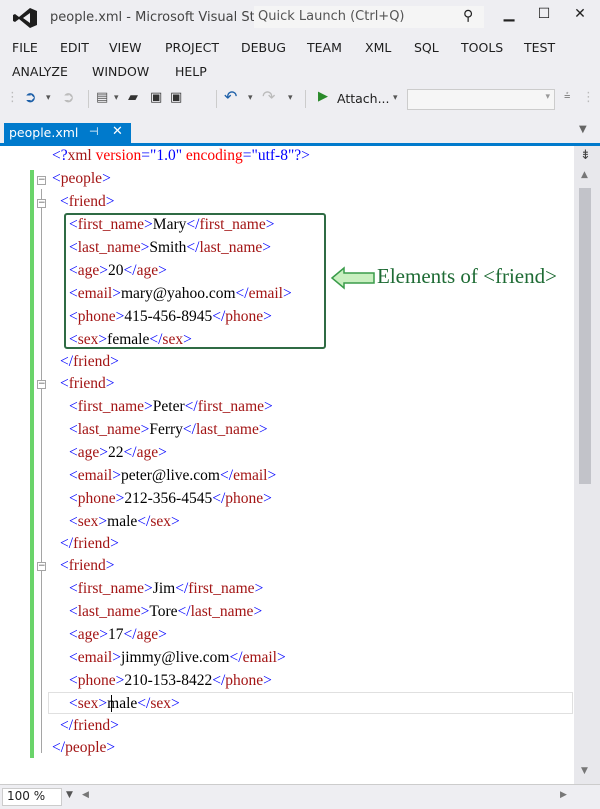 The image size is (600, 809). What do you see at coordinates (250, 98) in the screenshot?
I see `undo-dropdown-icon: ▾` at bounding box center [250, 98].